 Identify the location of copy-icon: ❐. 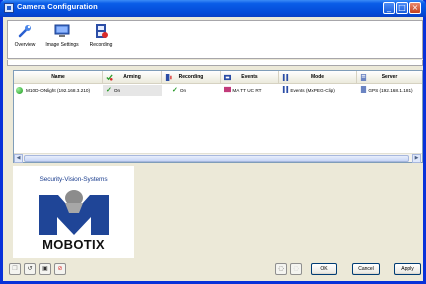
(15, 269).